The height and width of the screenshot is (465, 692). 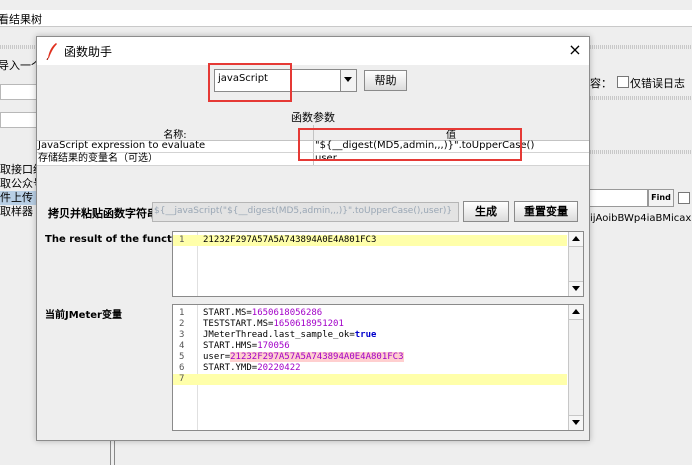 I want to click on code-line: 1 21232F297A57A5A743894A0E4A801FC3, so click(x=370, y=240).